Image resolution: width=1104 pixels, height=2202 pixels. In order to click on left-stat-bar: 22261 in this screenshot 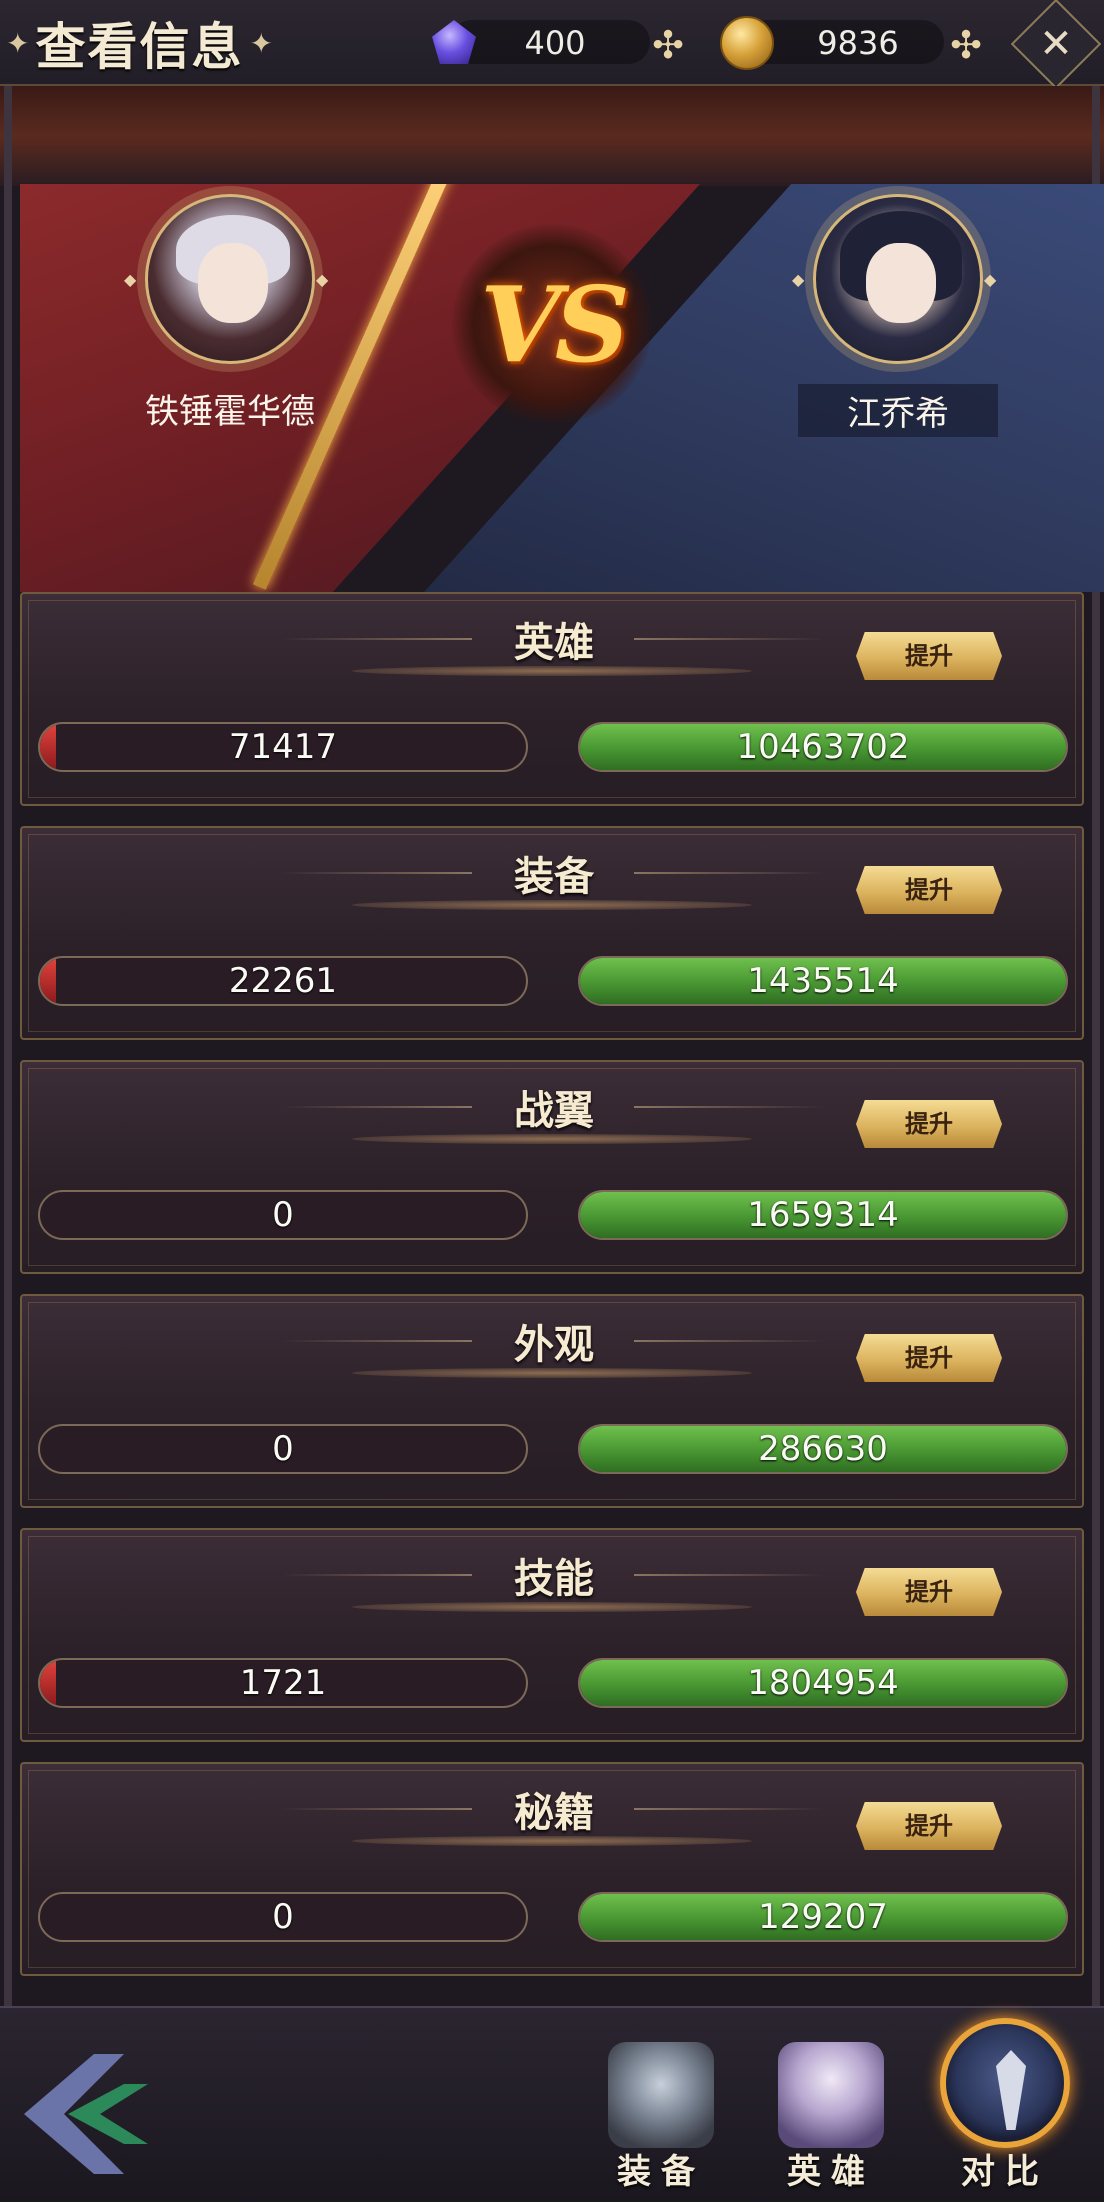, I will do `click(283, 981)`.